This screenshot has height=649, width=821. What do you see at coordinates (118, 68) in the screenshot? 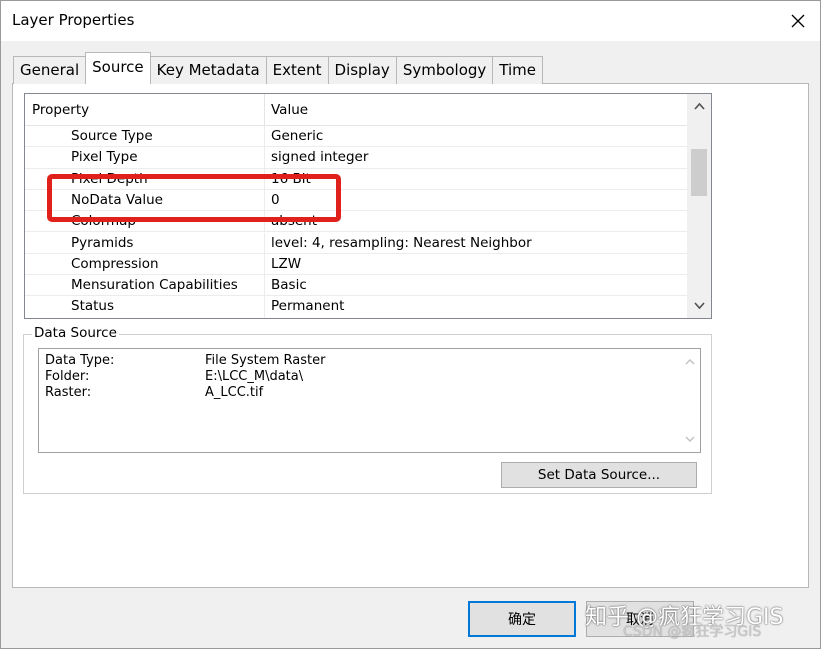
I see `tab-source: Source` at bounding box center [118, 68].